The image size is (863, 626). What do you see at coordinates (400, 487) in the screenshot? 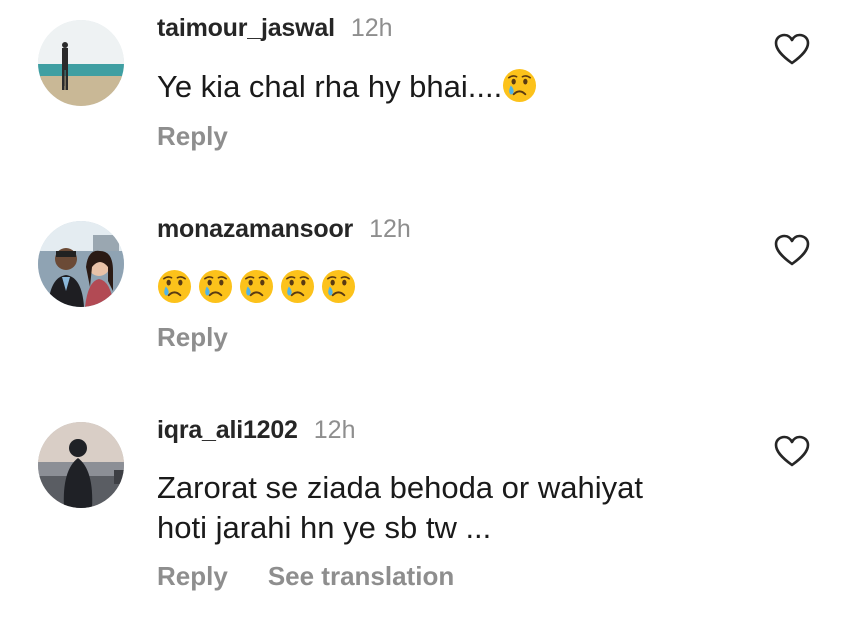
I see `comment-text-line-1: Zarorat se ziada behoda or wahiyat` at bounding box center [400, 487].